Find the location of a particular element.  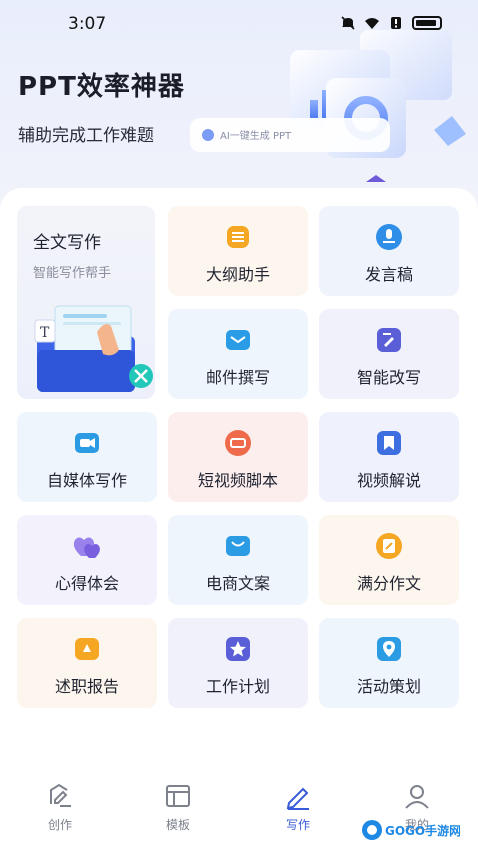

featured-subtitle: 智能写作帮手 is located at coordinates (72, 273).